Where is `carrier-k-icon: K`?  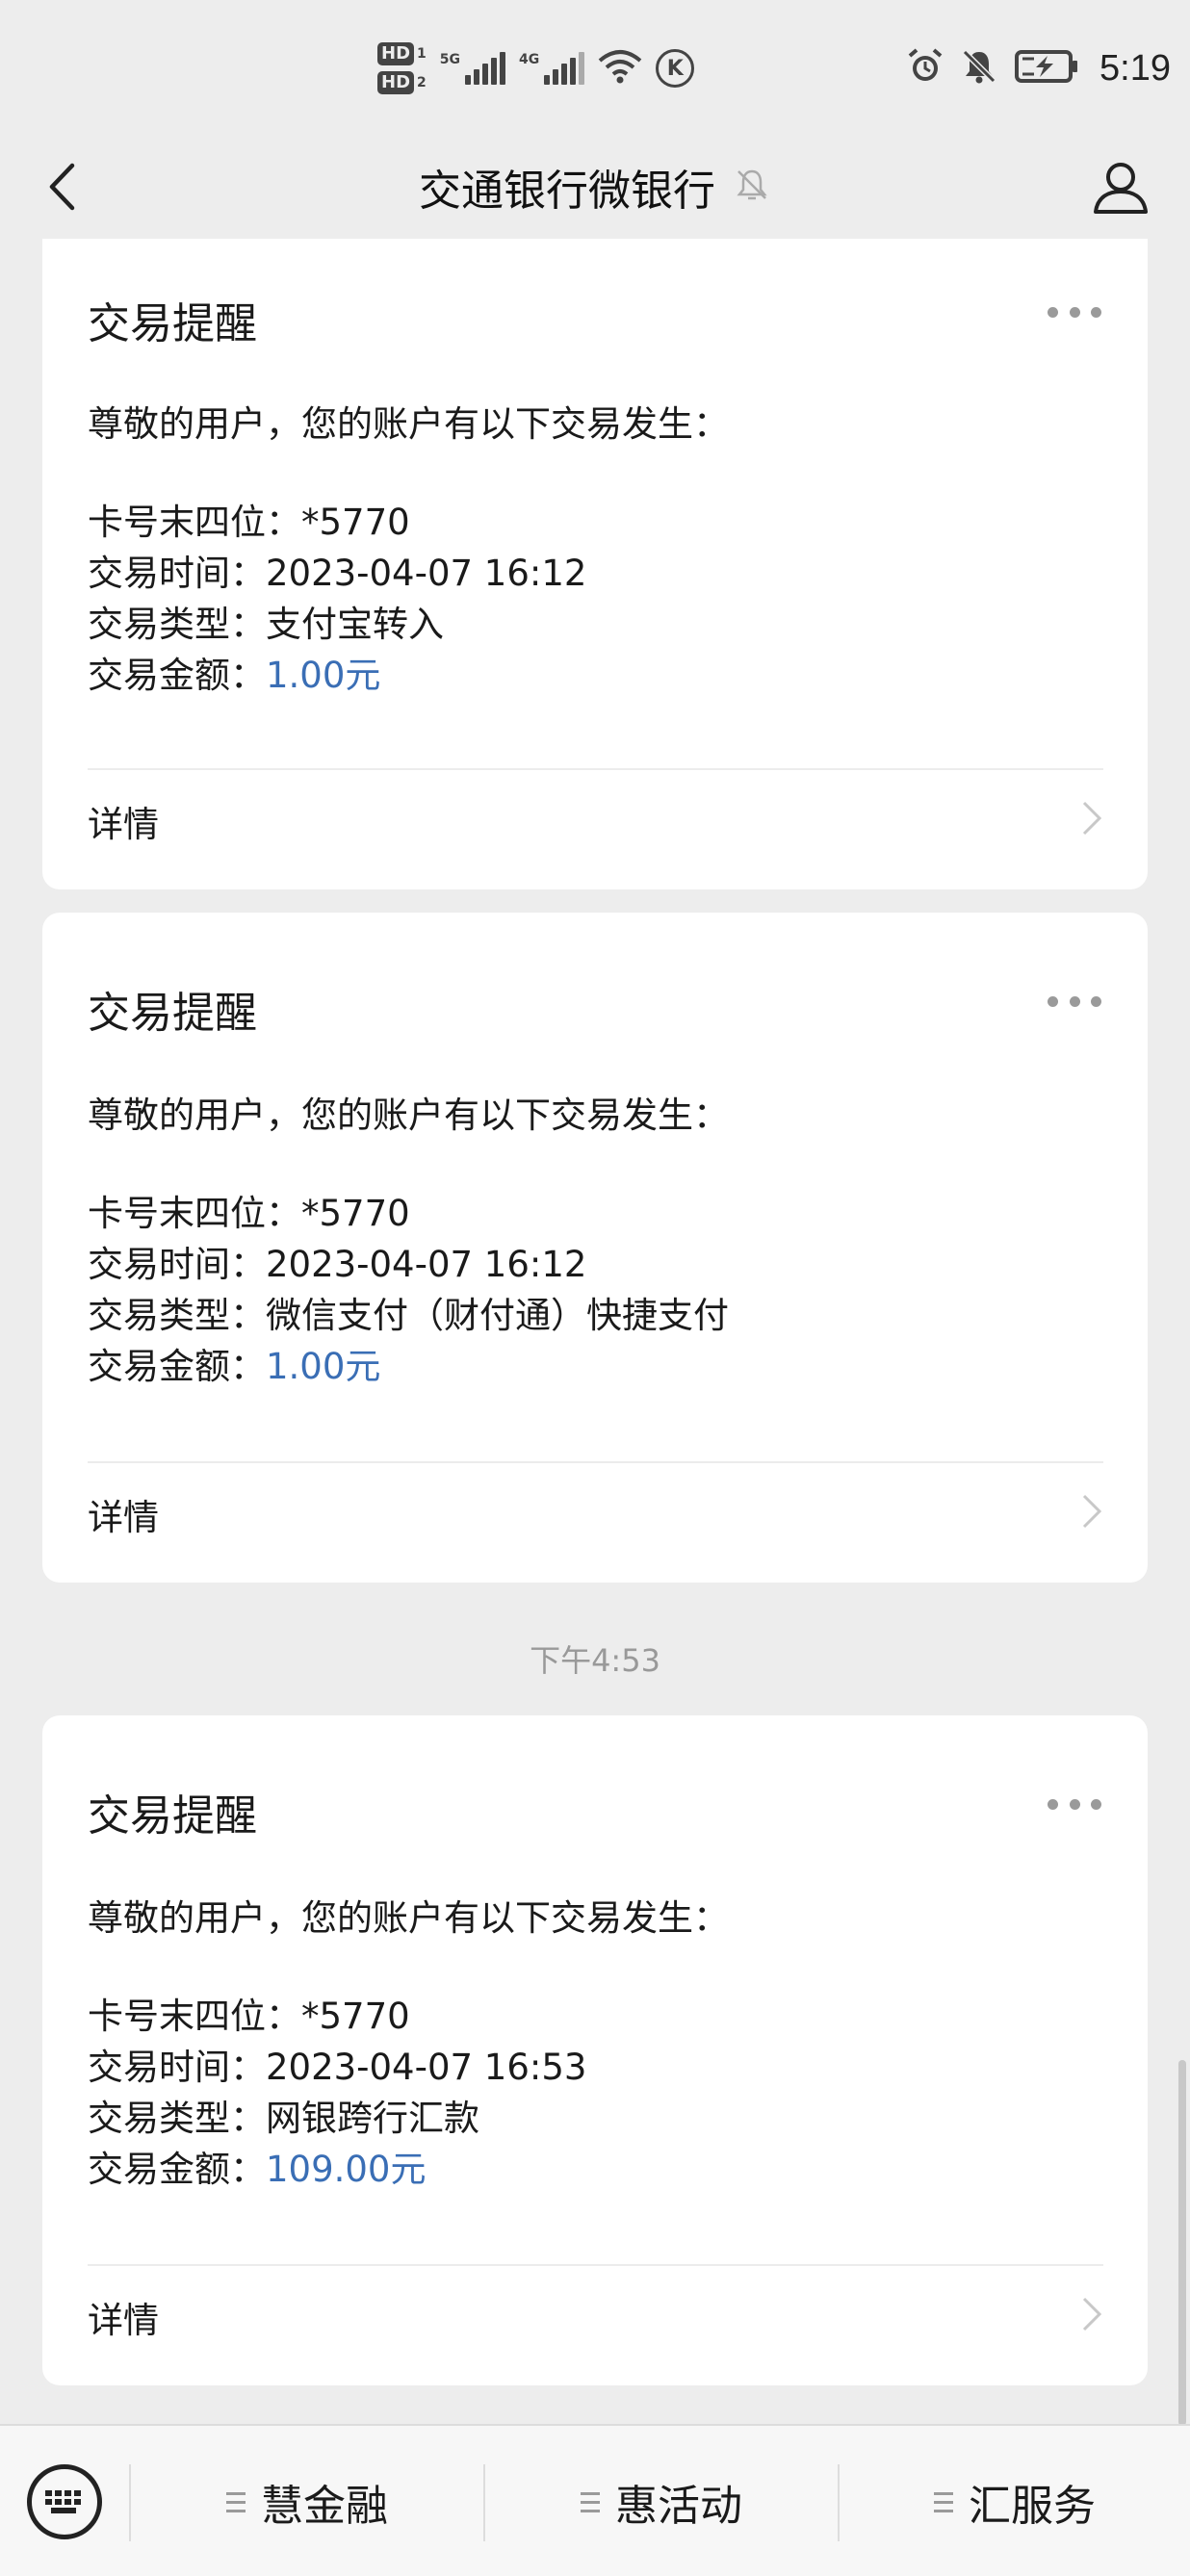
carrier-k-icon: K is located at coordinates (675, 68).